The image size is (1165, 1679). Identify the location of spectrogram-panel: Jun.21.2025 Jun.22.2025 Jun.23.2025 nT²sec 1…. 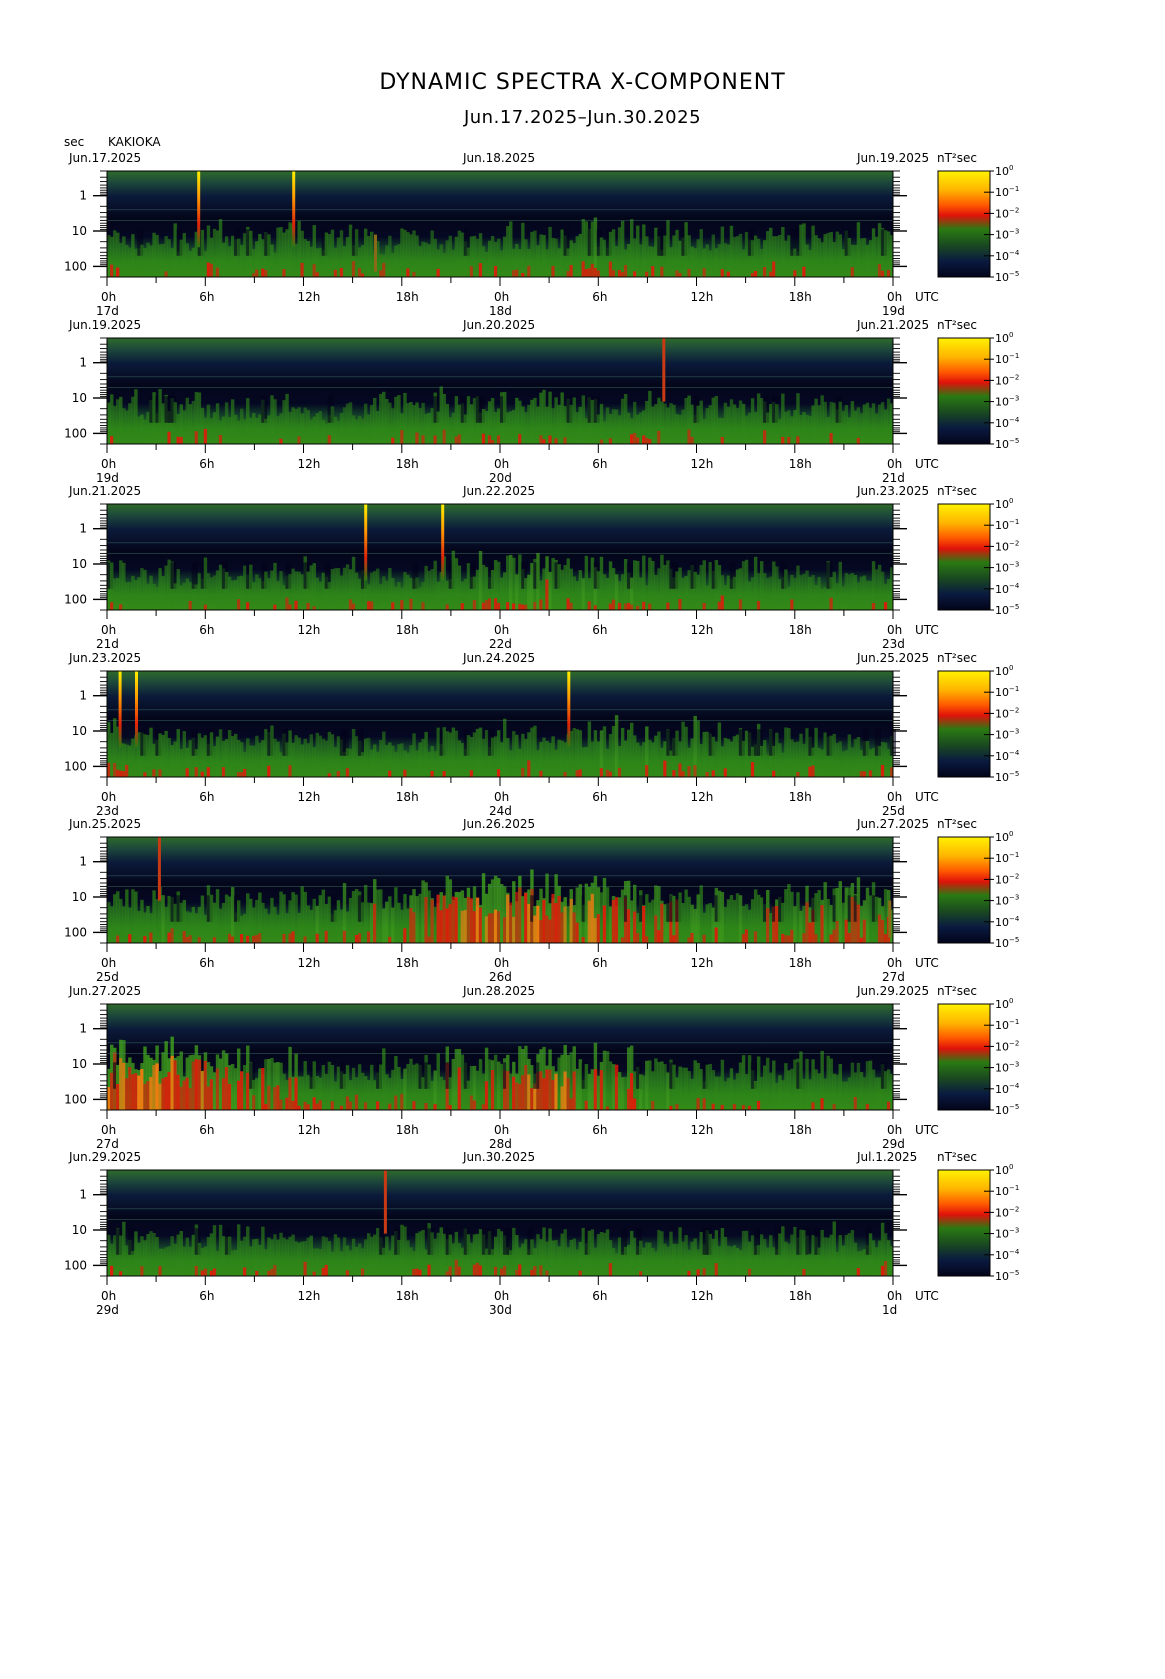
(582, 574).